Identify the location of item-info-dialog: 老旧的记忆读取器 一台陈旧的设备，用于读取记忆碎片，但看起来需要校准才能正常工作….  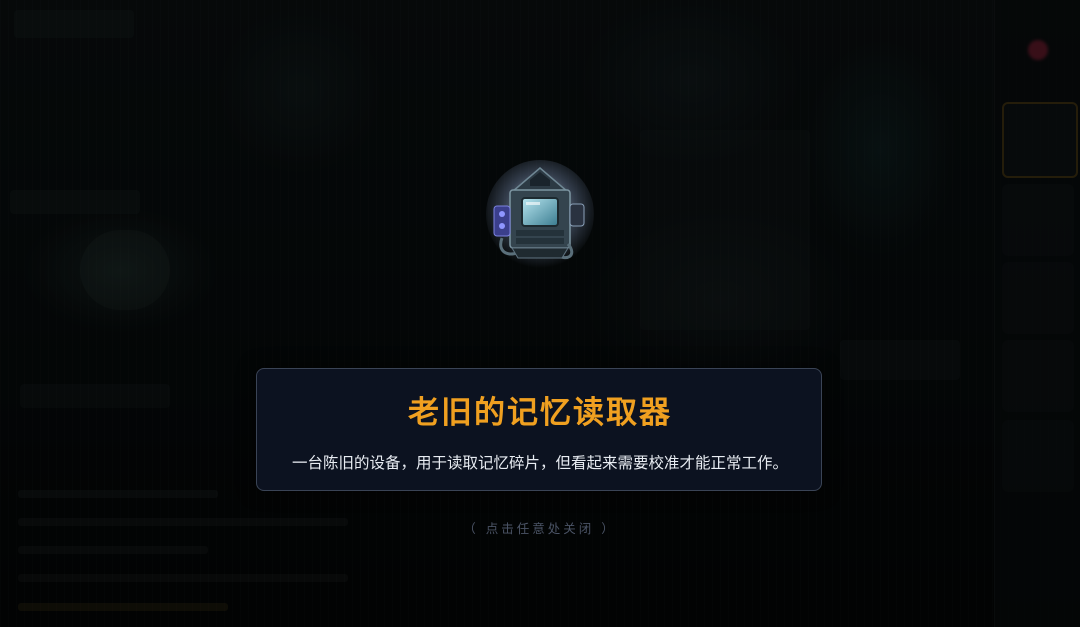
(539, 429).